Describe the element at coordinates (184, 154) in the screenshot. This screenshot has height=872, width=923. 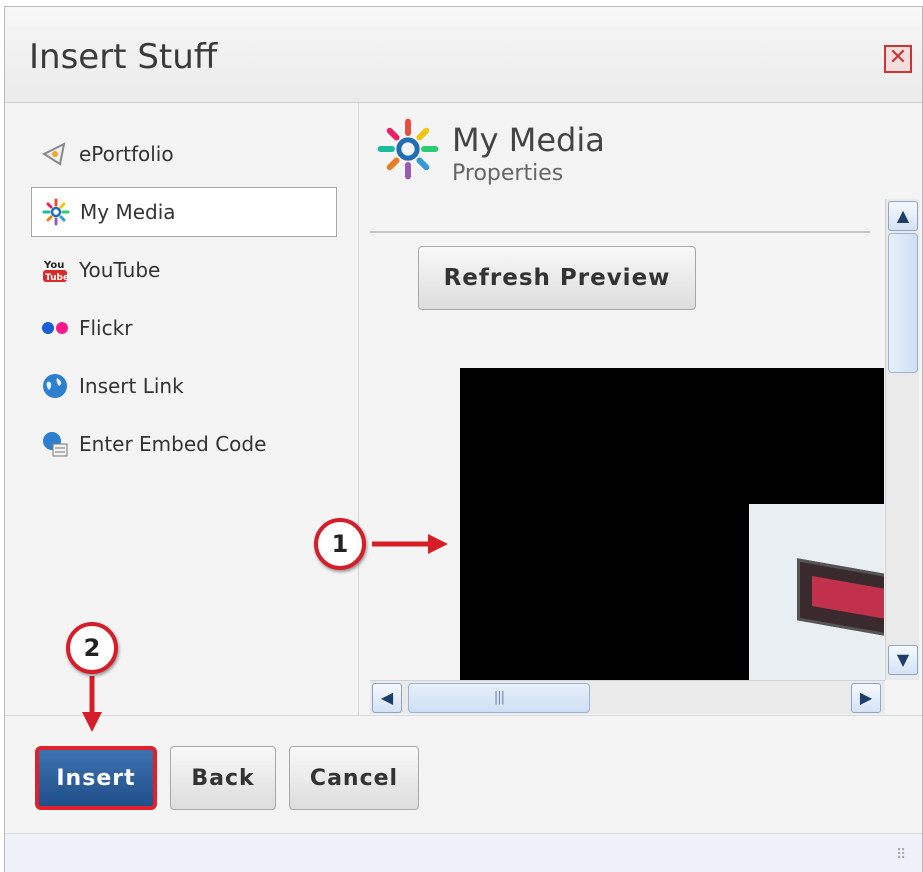
I see `sidebar-item-eportfolio: ePortfolio` at that location.